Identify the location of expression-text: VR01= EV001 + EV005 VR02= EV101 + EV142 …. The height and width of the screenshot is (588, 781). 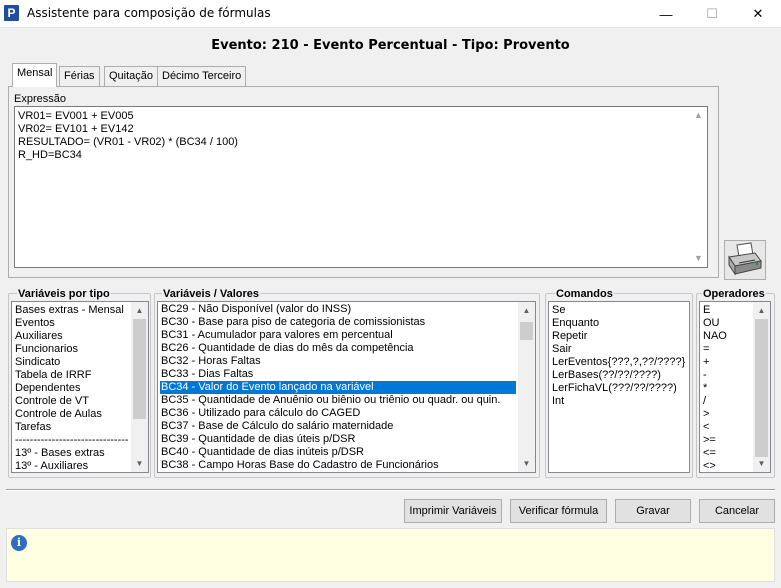
(128, 136).